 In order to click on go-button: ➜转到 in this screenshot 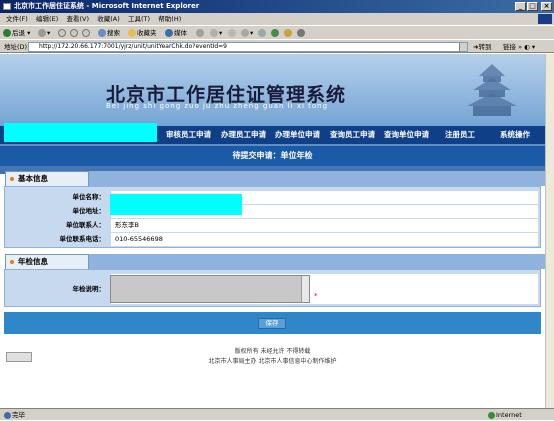, I will do `click(482, 47)`.